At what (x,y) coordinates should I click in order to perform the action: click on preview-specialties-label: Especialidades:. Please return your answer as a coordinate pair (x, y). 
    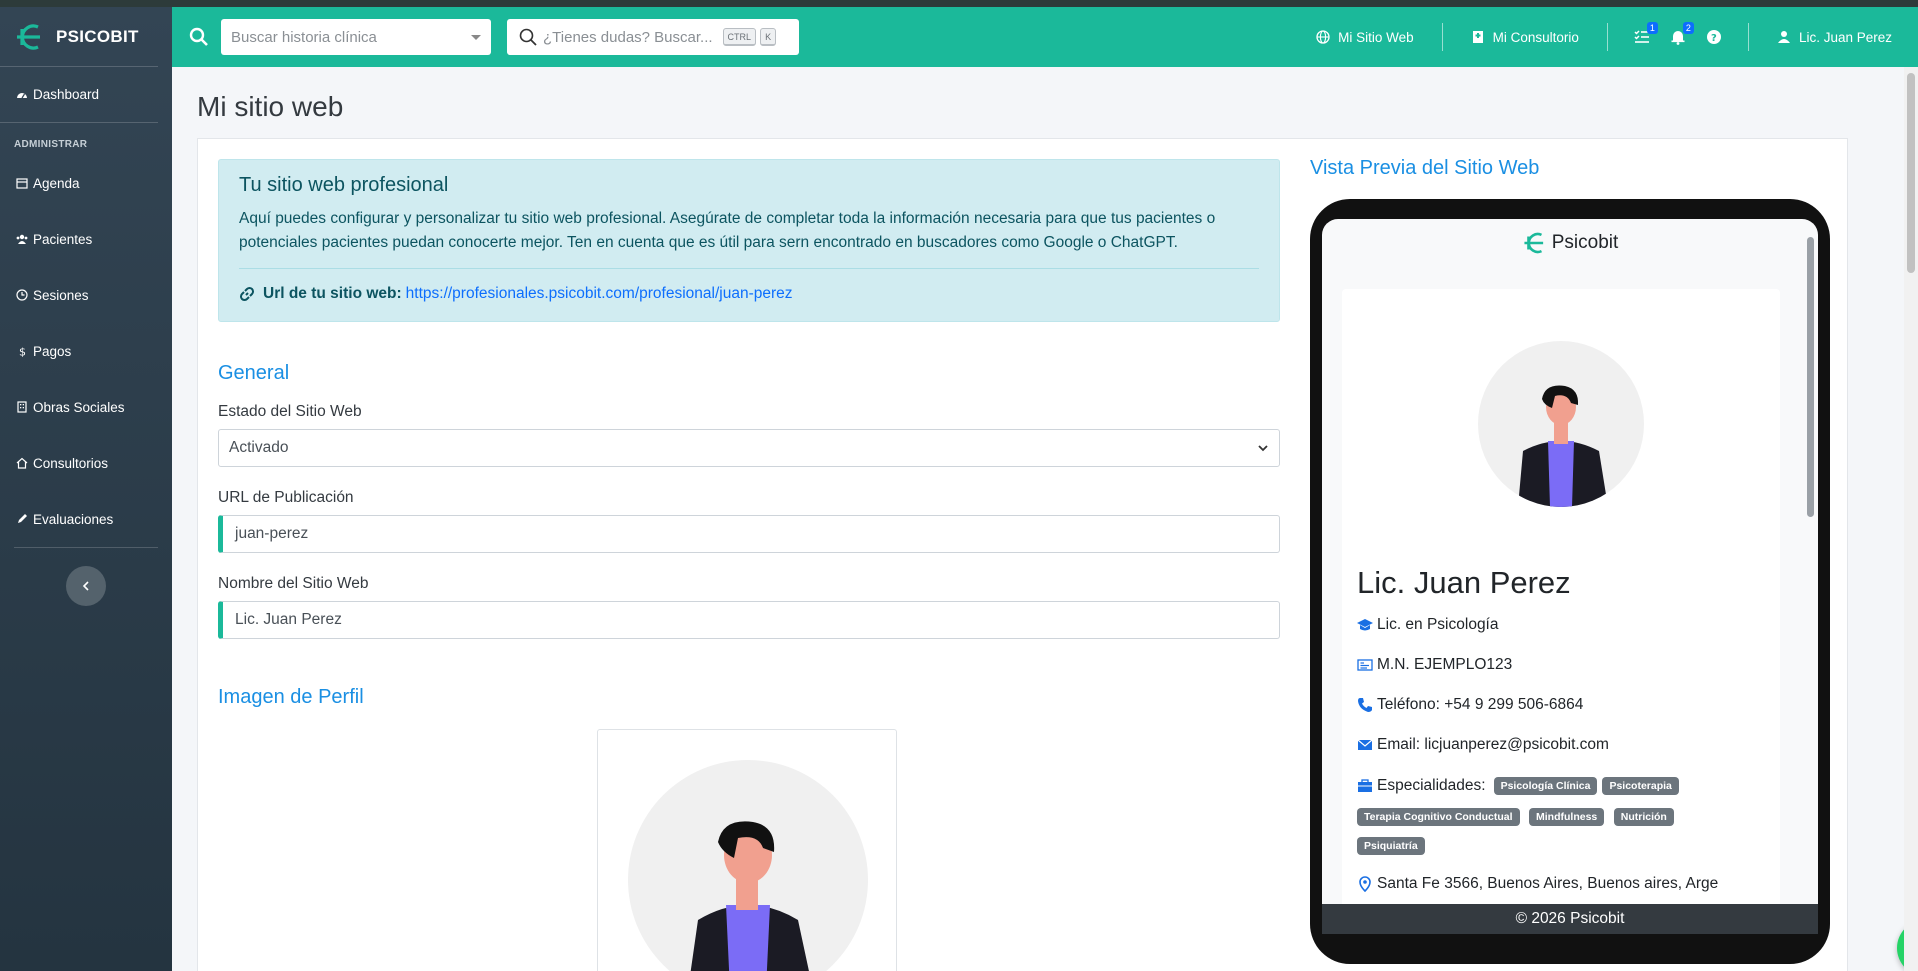
    Looking at the image, I should click on (1431, 785).